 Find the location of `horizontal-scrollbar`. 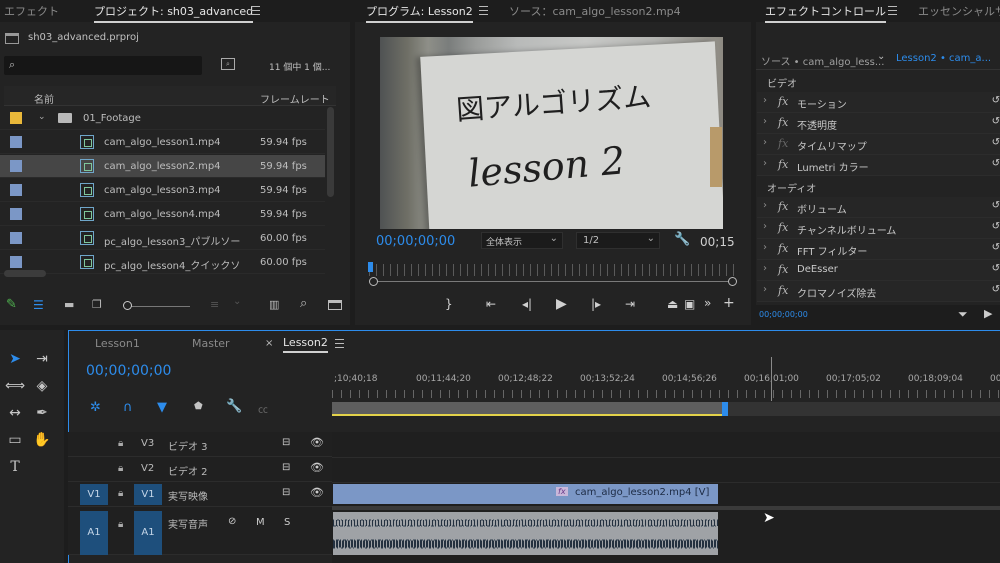

horizontal-scrollbar is located at coordinates (25, 273).